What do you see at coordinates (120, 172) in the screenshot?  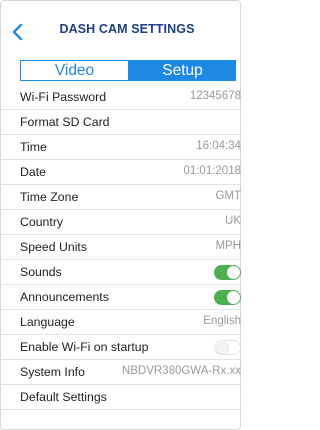 I see `setting-date: Date 01:01:2018` at bounding box center [120, 172].